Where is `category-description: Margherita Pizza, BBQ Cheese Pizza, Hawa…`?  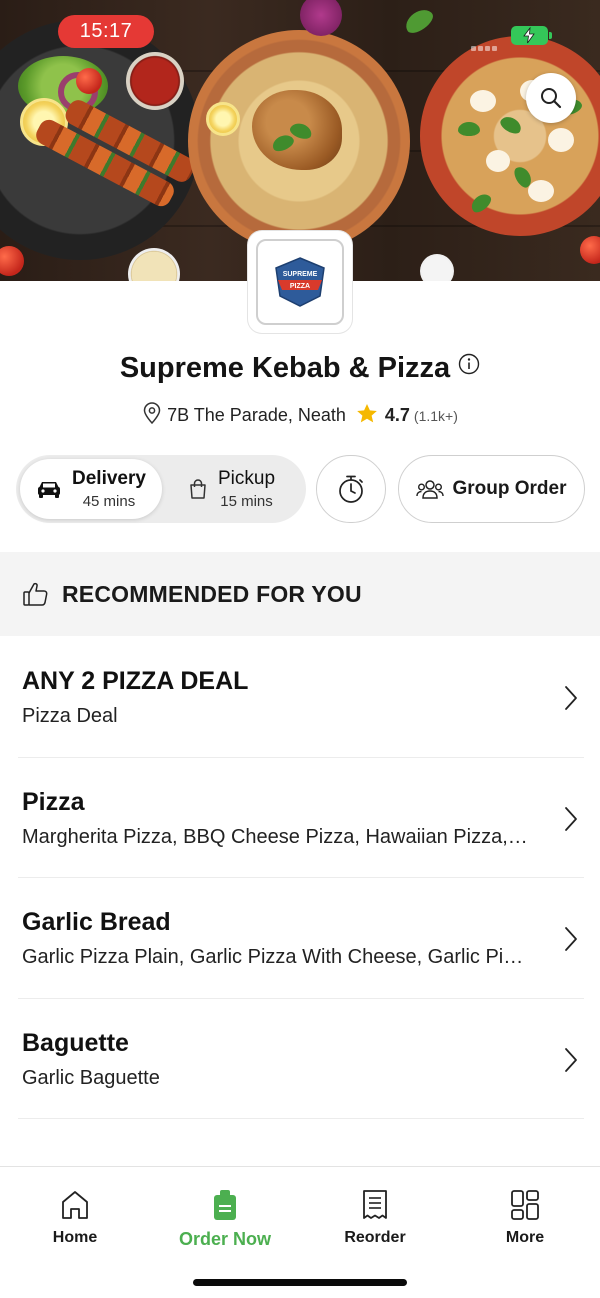
category-description: Margherita Pizza, BBQ Cheese Pizza, Hawa… is located at coordinates (275, 836).